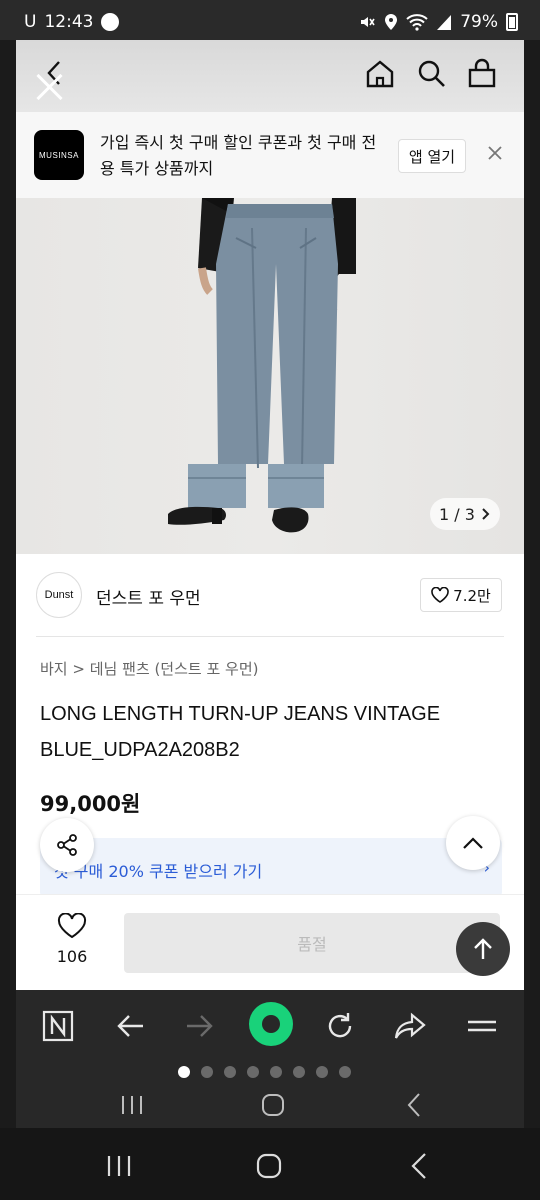 The width and height of the screenshot is (540, 1200). I want to click on divider, so click(270, 636).